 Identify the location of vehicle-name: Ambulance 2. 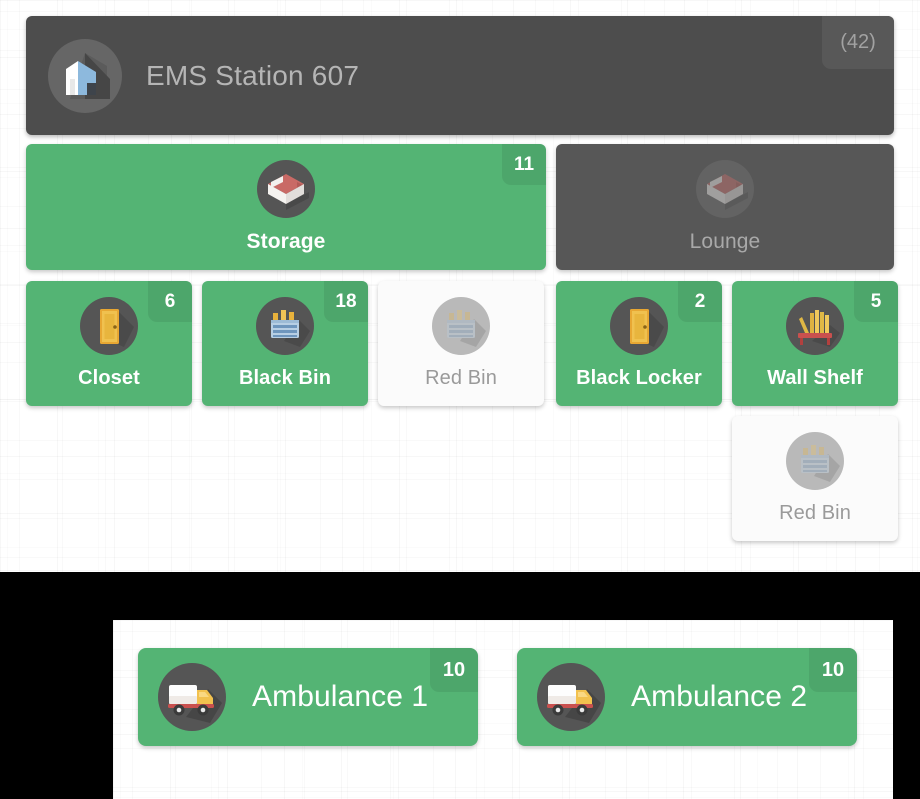
(719, 696).